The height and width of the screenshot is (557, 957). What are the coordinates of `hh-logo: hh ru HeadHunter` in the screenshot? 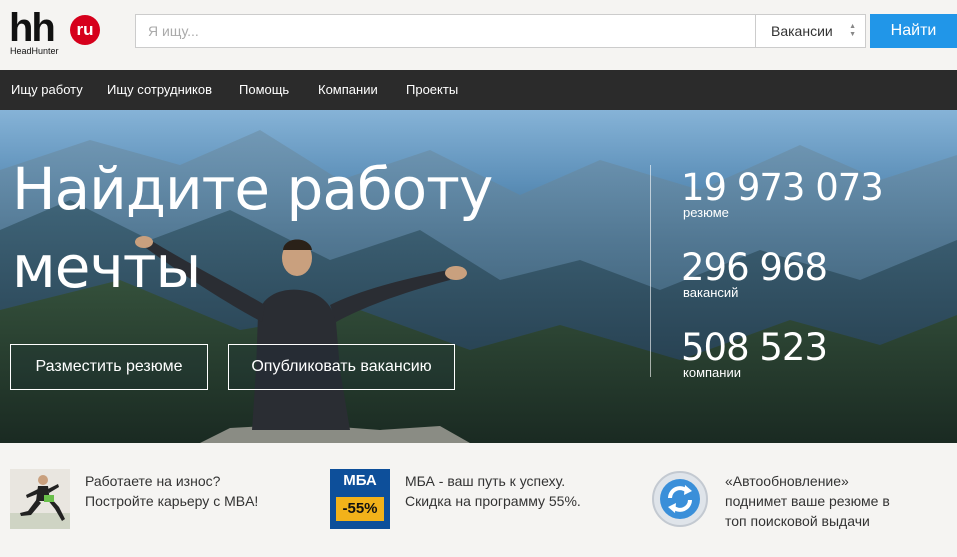 It's located at (55, 34).